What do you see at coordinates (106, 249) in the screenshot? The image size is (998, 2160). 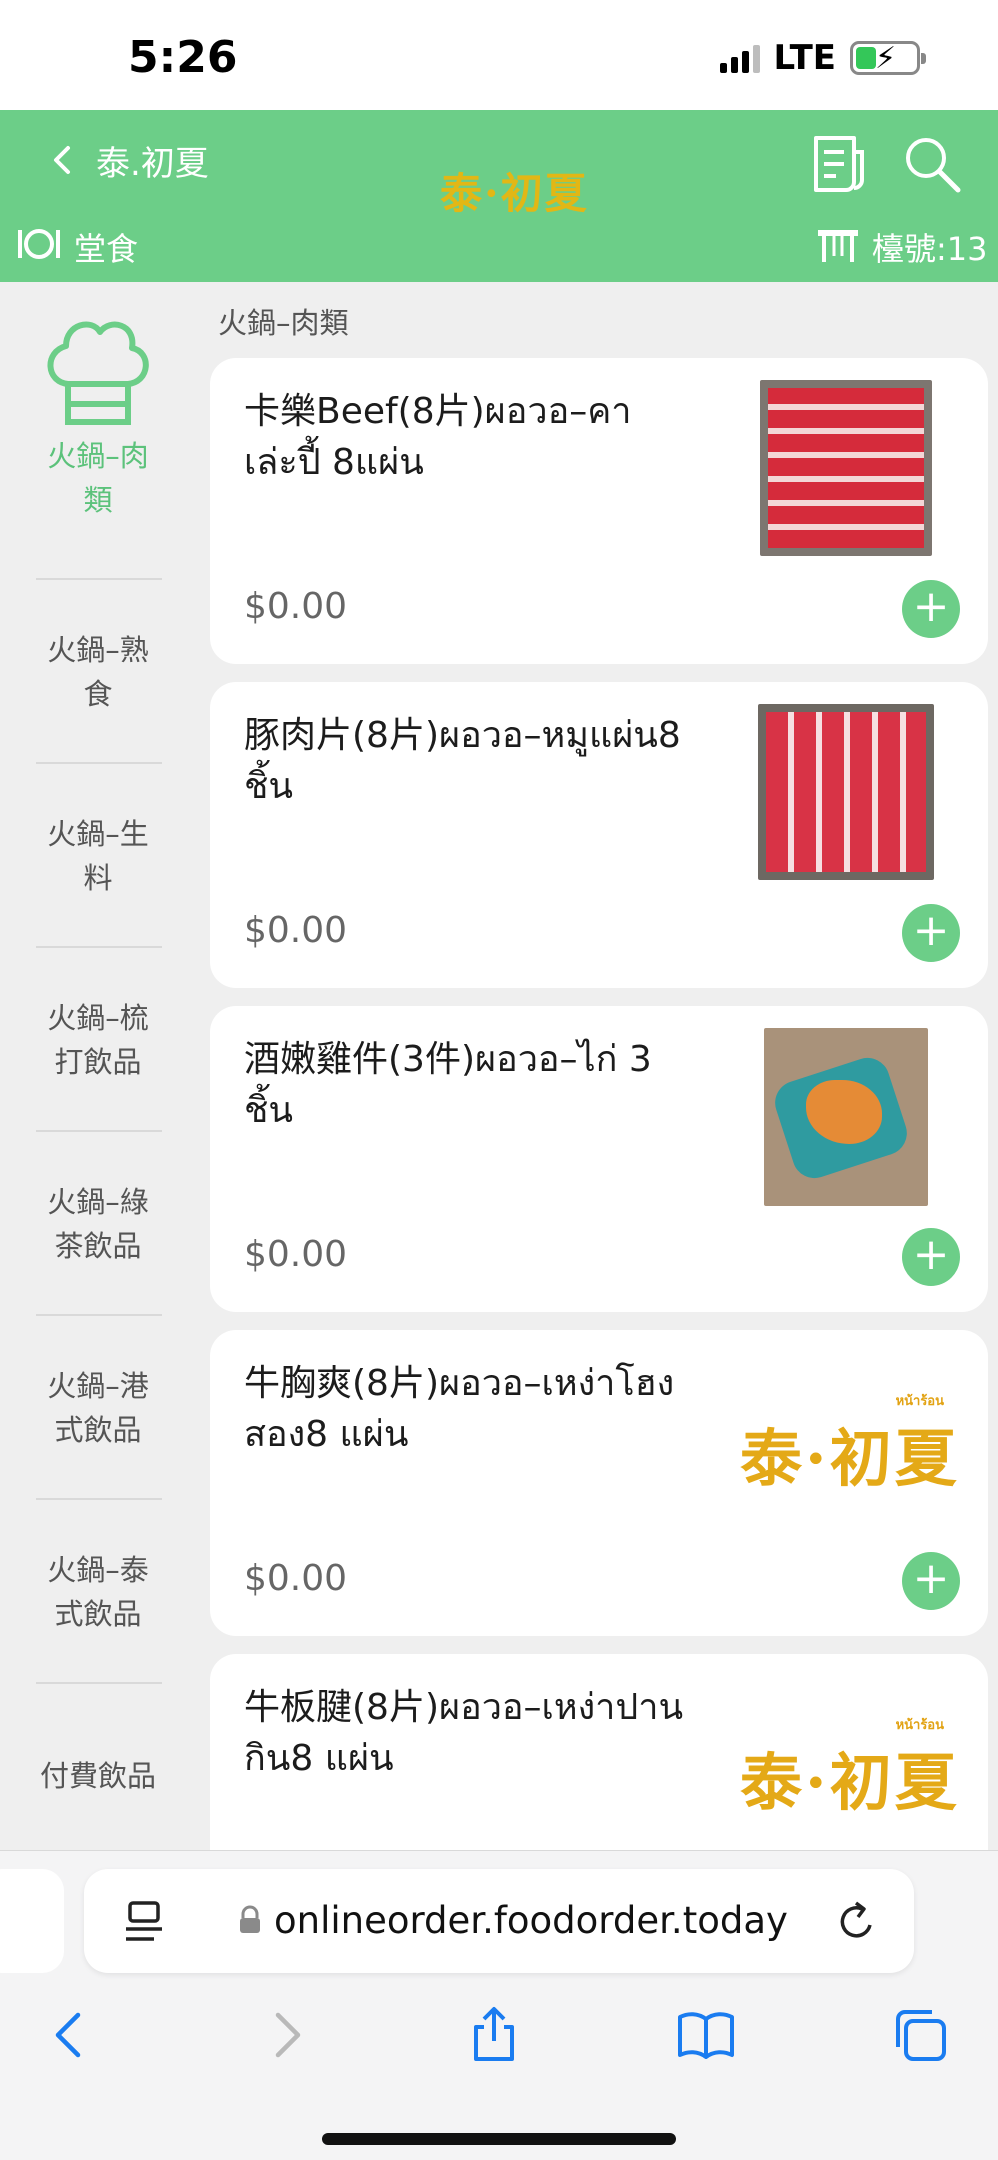 I see `dining-mode: 堂食` at bounding box center [106, 249].